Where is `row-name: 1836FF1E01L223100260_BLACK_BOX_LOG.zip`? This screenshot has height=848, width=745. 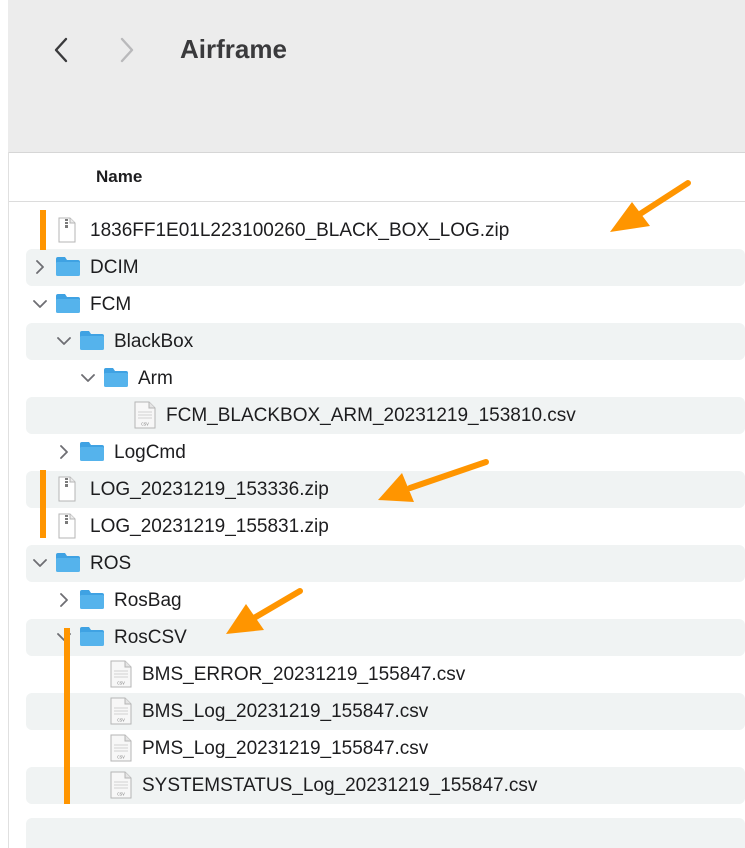 row-name: 1836FF1E01L223100260_BLACK_BOX_LOG.zip is located at coordinates (300, 230).